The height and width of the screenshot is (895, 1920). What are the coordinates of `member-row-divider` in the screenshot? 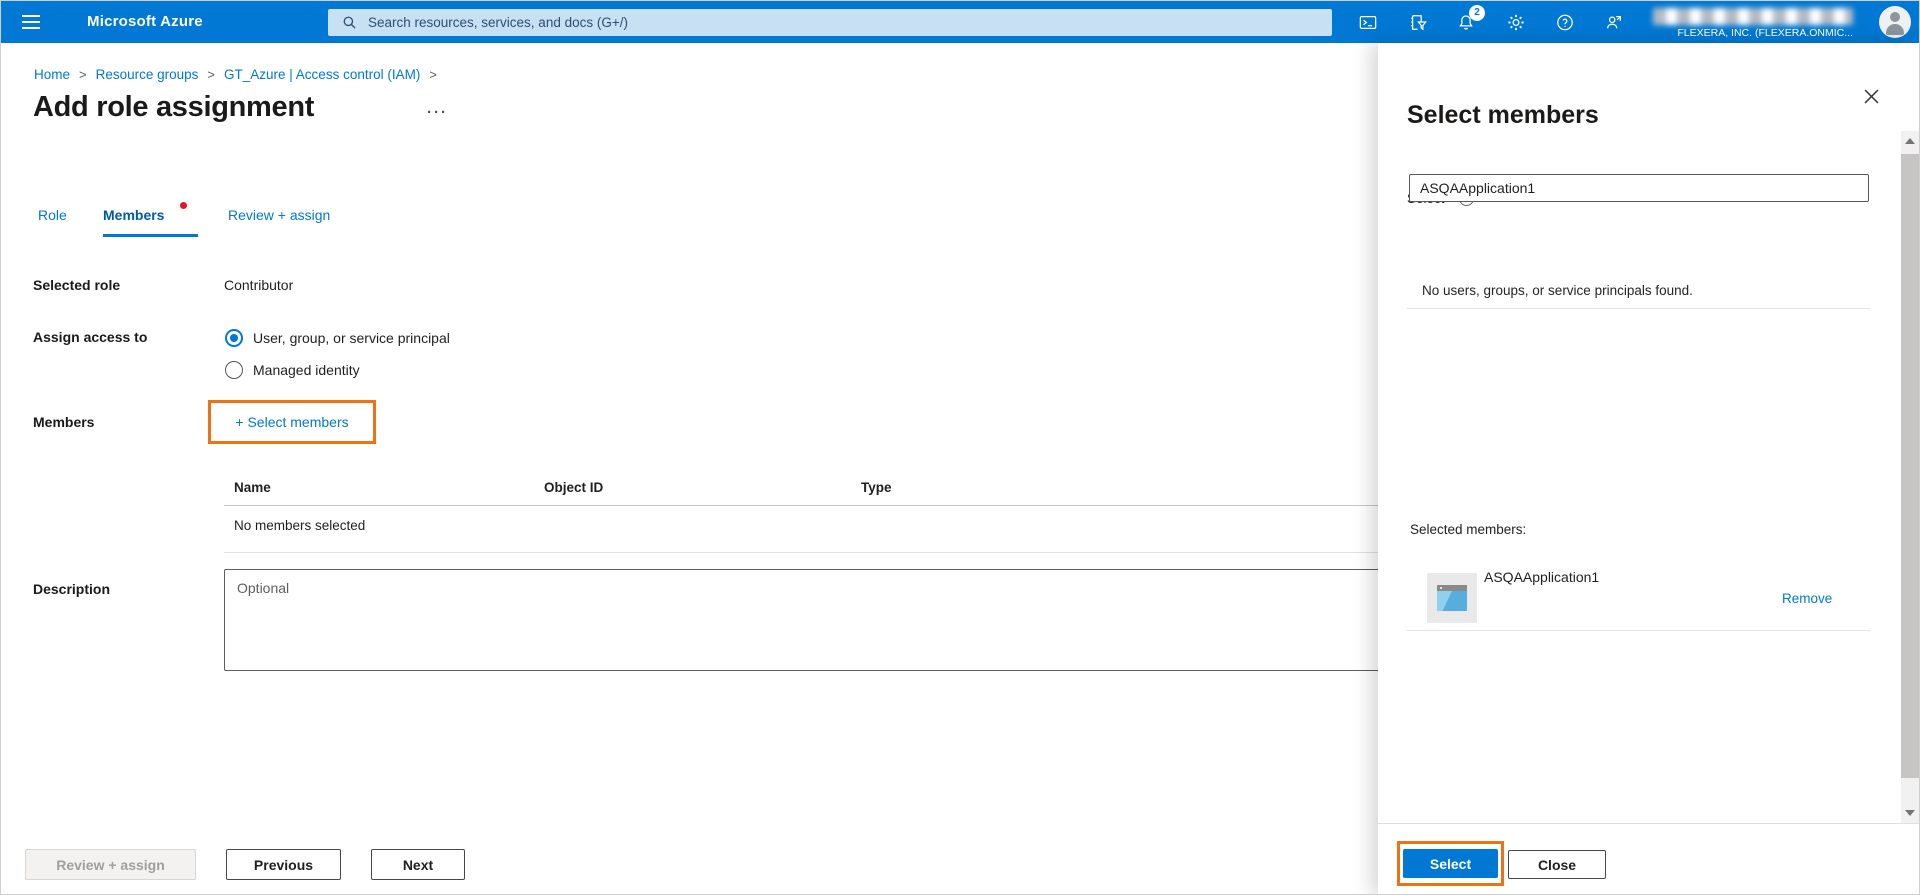 It's located at (1638, 630).